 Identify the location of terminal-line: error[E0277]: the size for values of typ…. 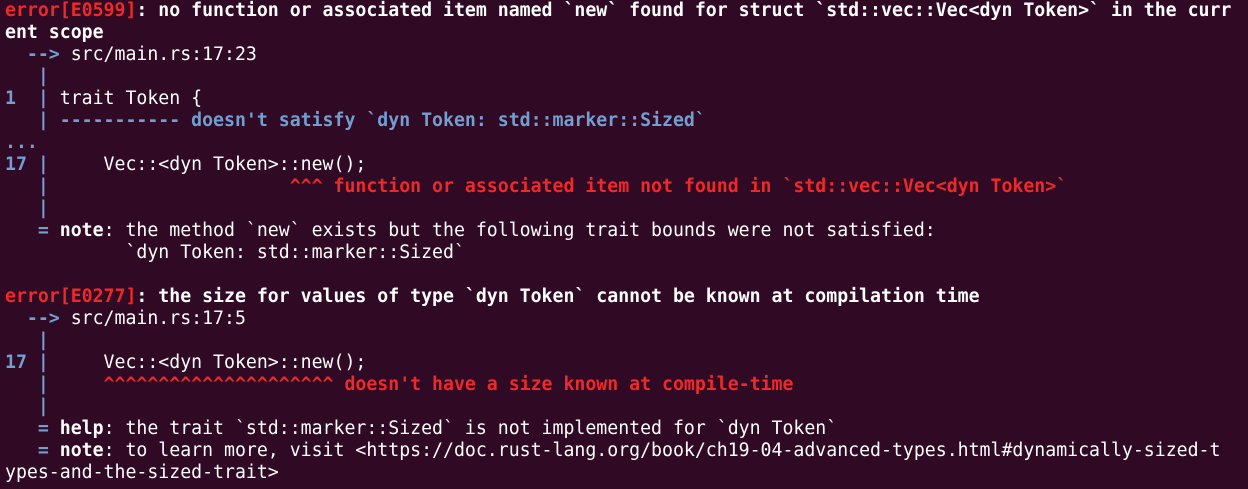
(626, 297).